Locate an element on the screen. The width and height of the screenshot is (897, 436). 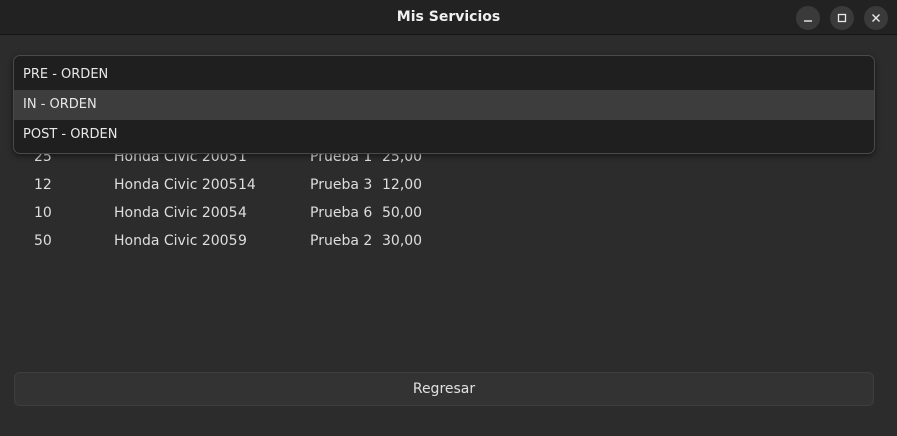
close-icon is located at coordinates (876, 18).